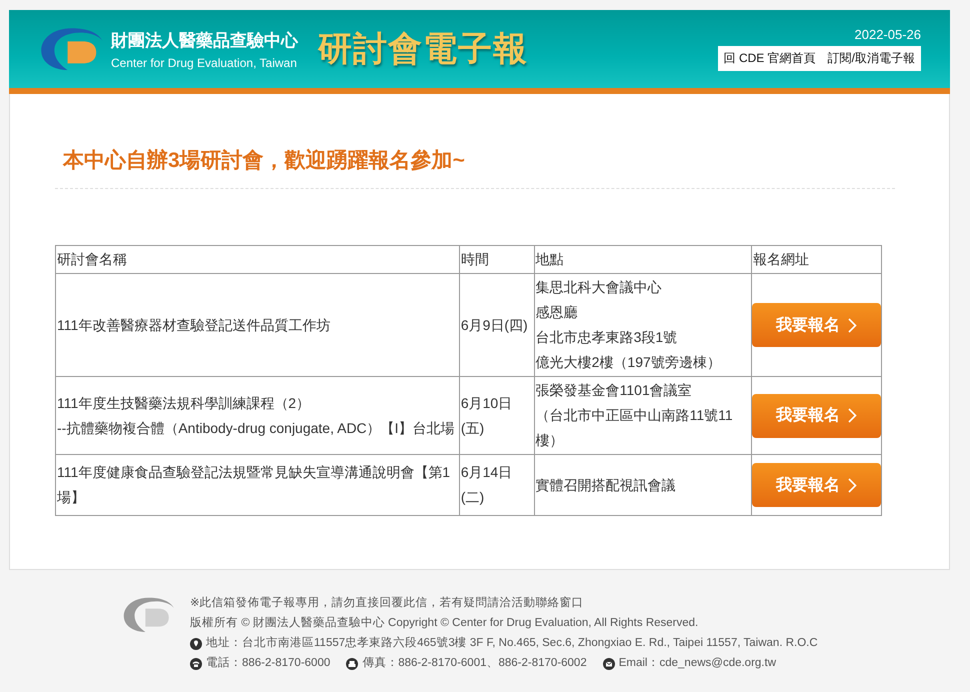 The width and height of the screenshot is (970, 692). I want to click on column-header: 報名網址, so click(816, 260).